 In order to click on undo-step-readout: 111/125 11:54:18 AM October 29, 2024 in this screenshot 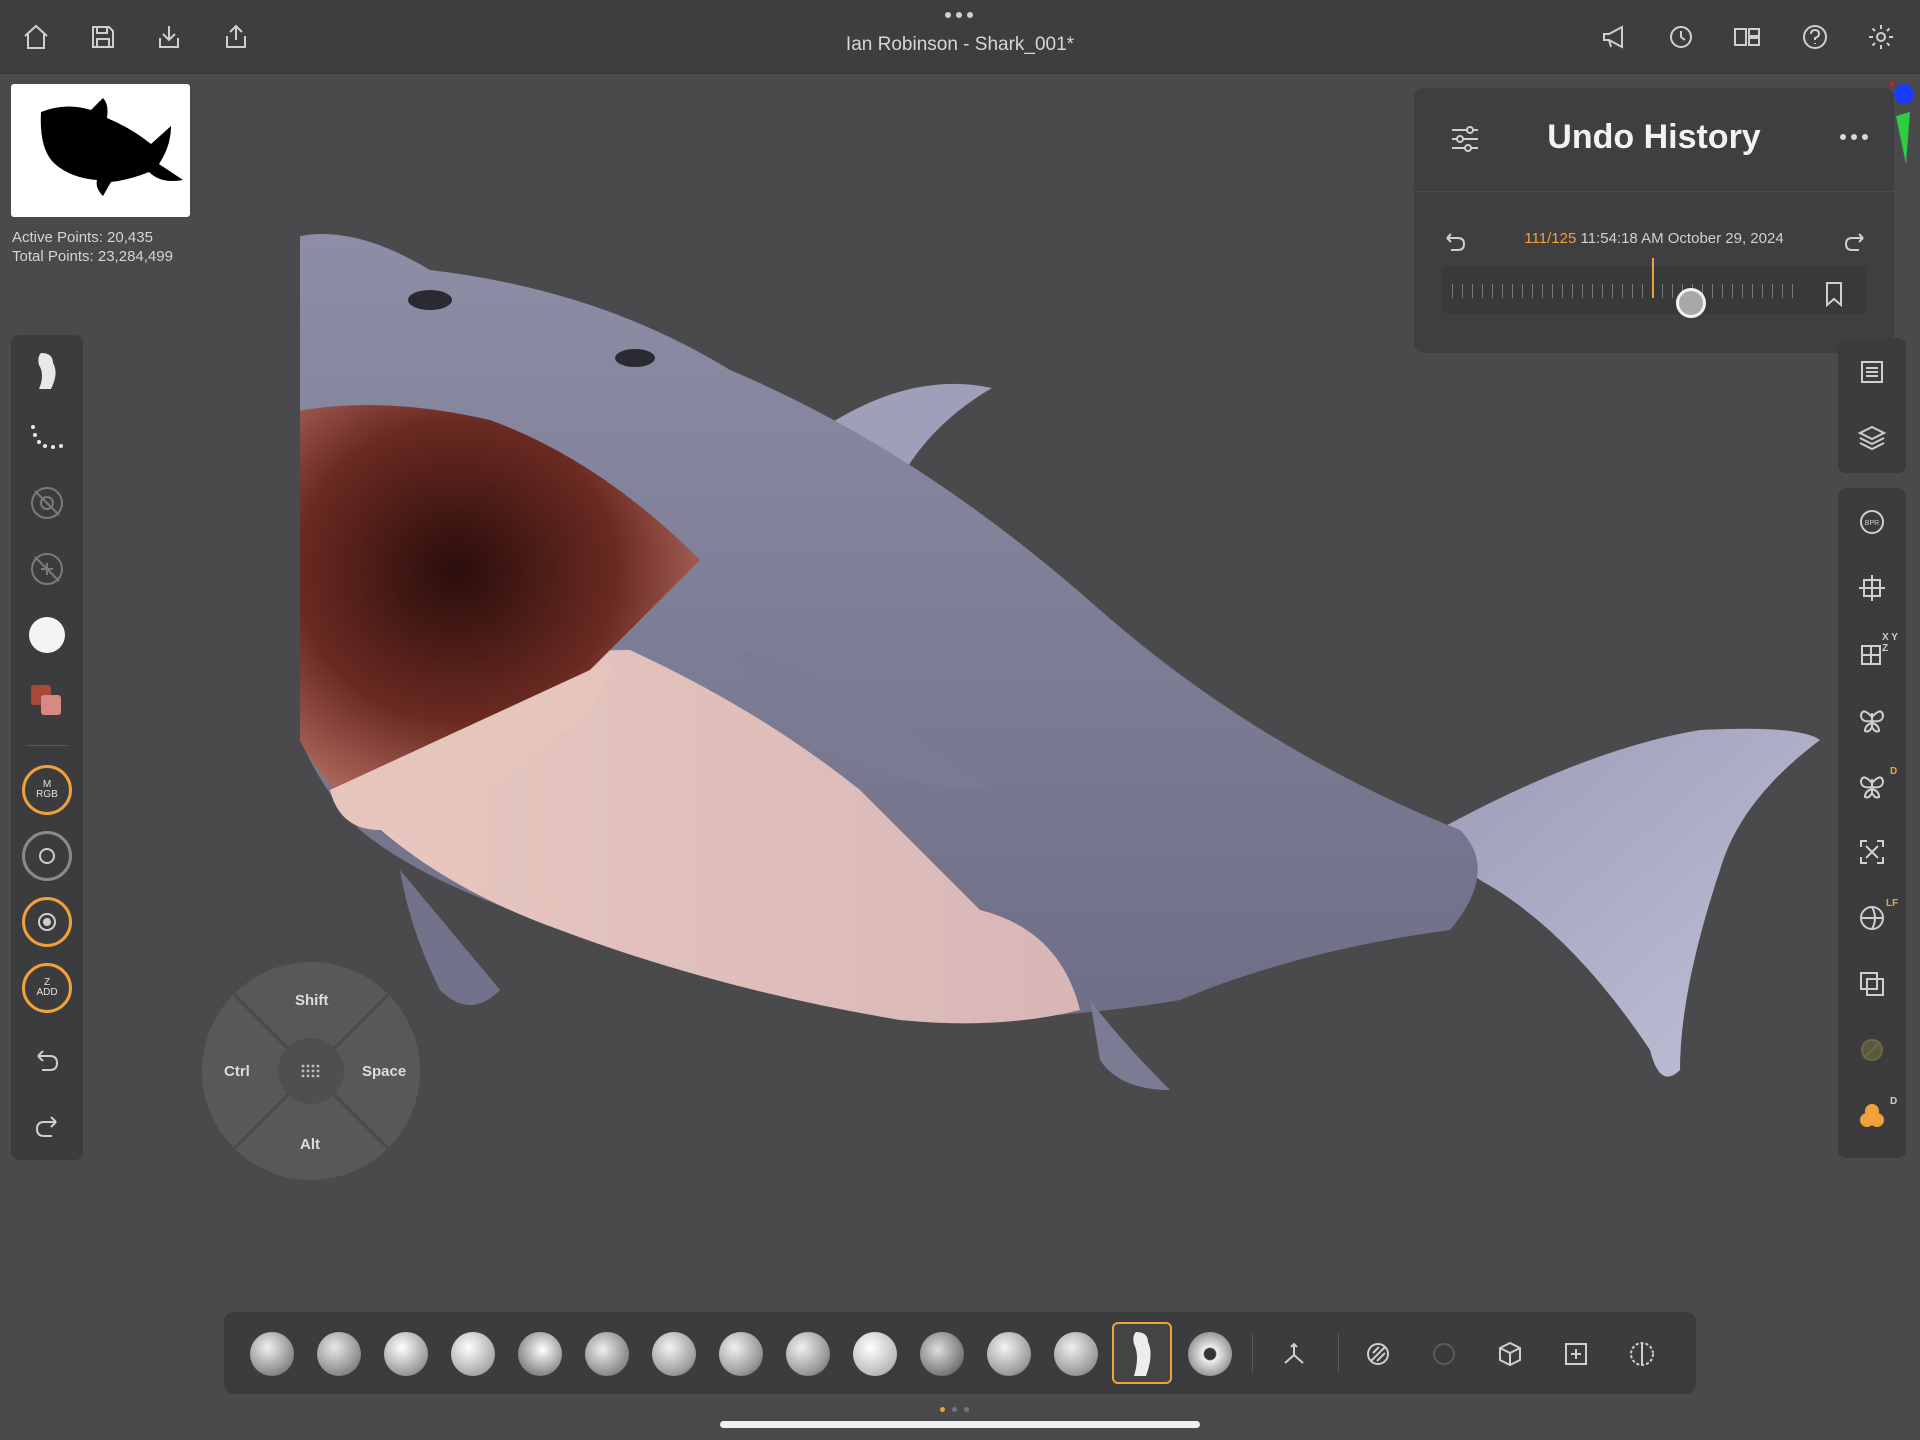, I will do `click(1654, 238)`.